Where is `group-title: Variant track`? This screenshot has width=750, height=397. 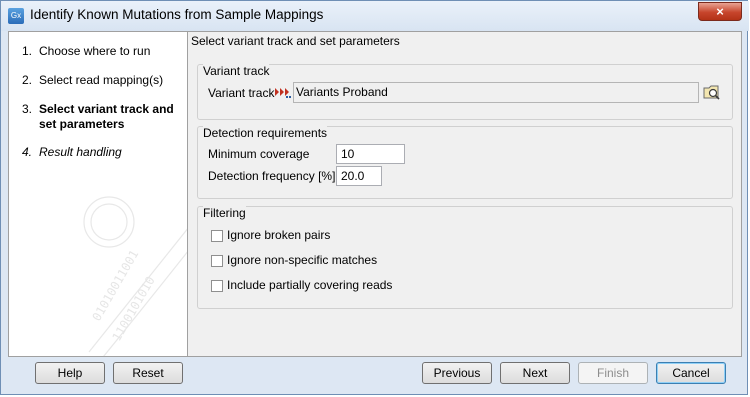
group-title: Variant track is located at coordinates (236, 71).